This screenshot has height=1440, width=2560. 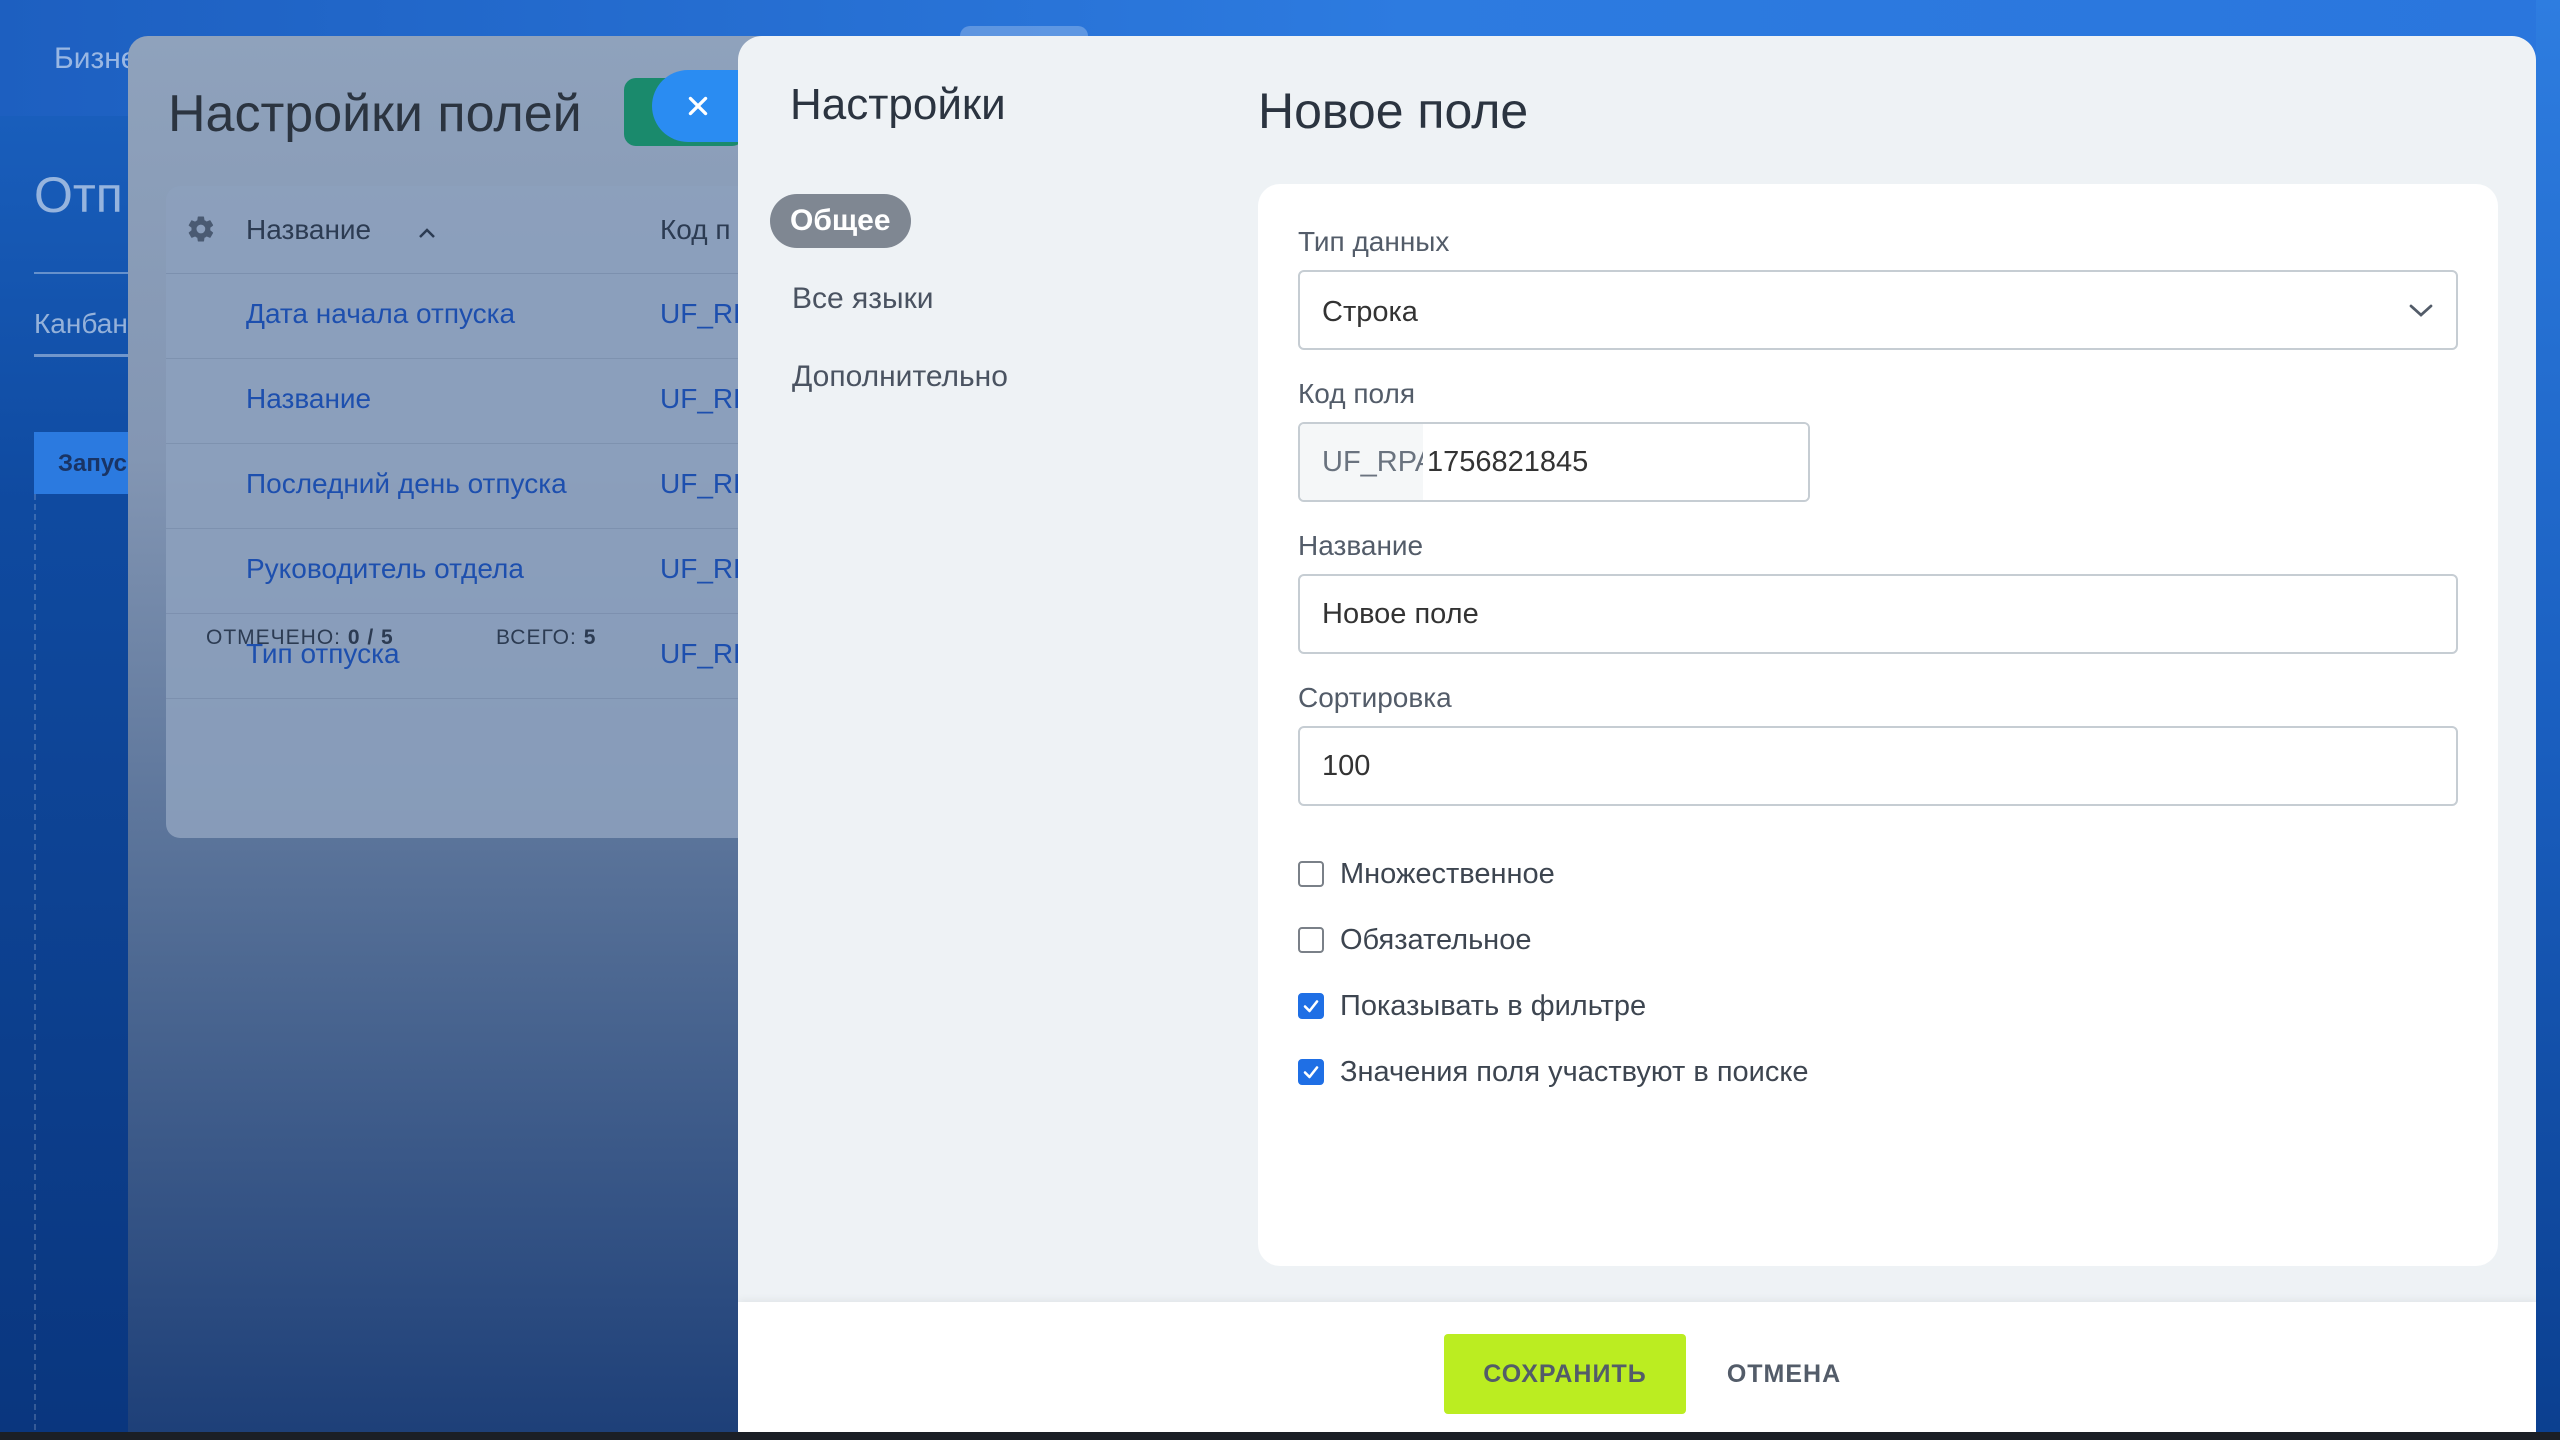 What do you see at coordinates (1370, 312) in the screenshot?
I see `data-type-value: Строка` at bounding box center [1370, 312].